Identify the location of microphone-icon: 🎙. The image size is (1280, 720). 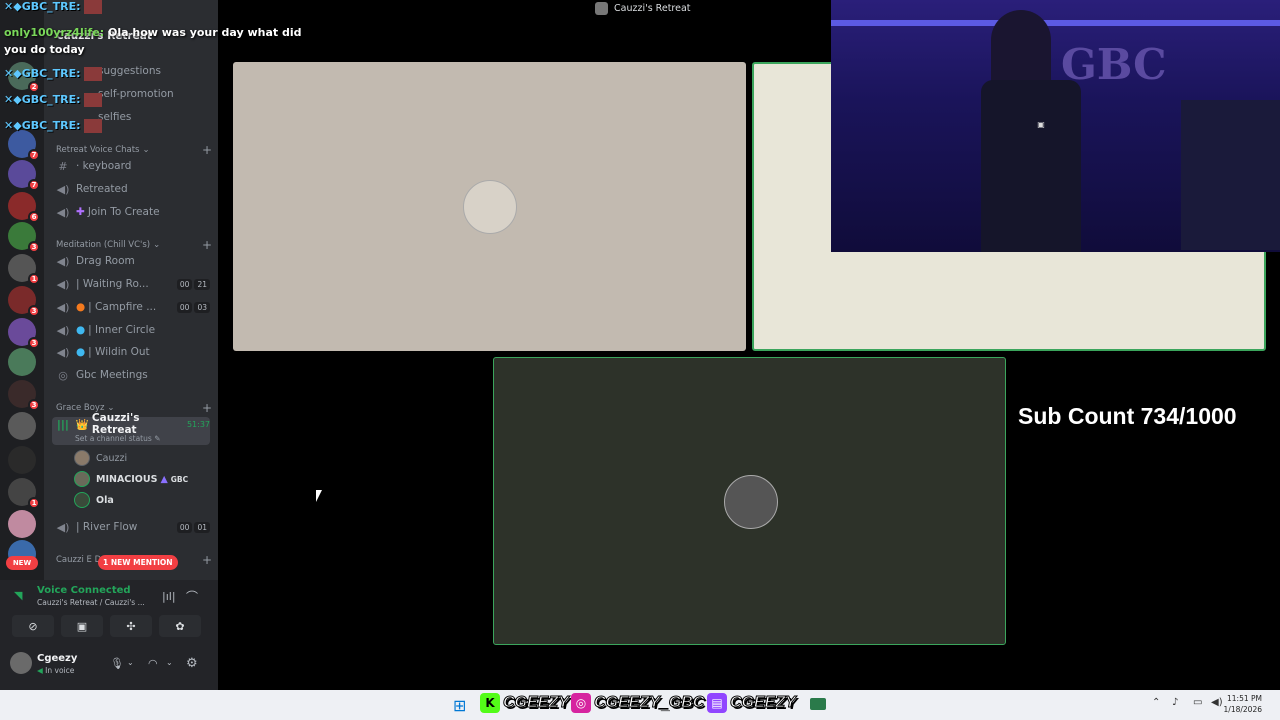
(117, 663).